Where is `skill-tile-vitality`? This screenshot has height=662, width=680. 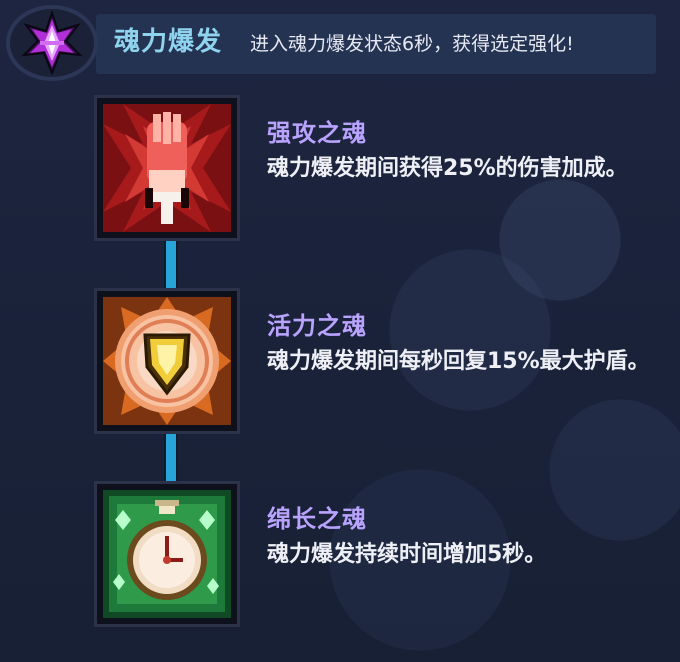 skill-tile-vitality is located at coordinates (167, 361).